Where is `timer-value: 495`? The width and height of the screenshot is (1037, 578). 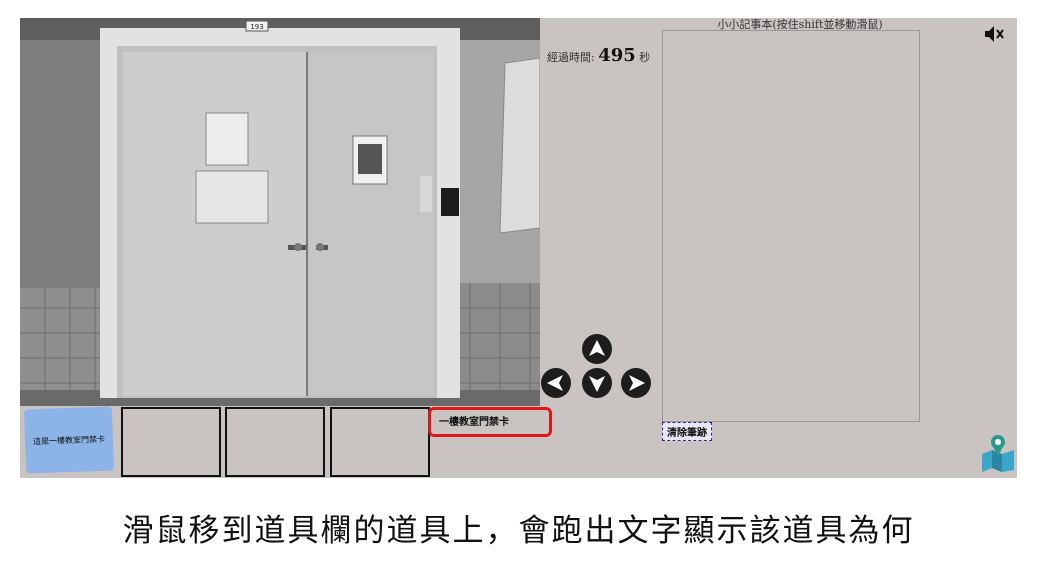 timer-value: 495 is located at coordinates (617, 55).